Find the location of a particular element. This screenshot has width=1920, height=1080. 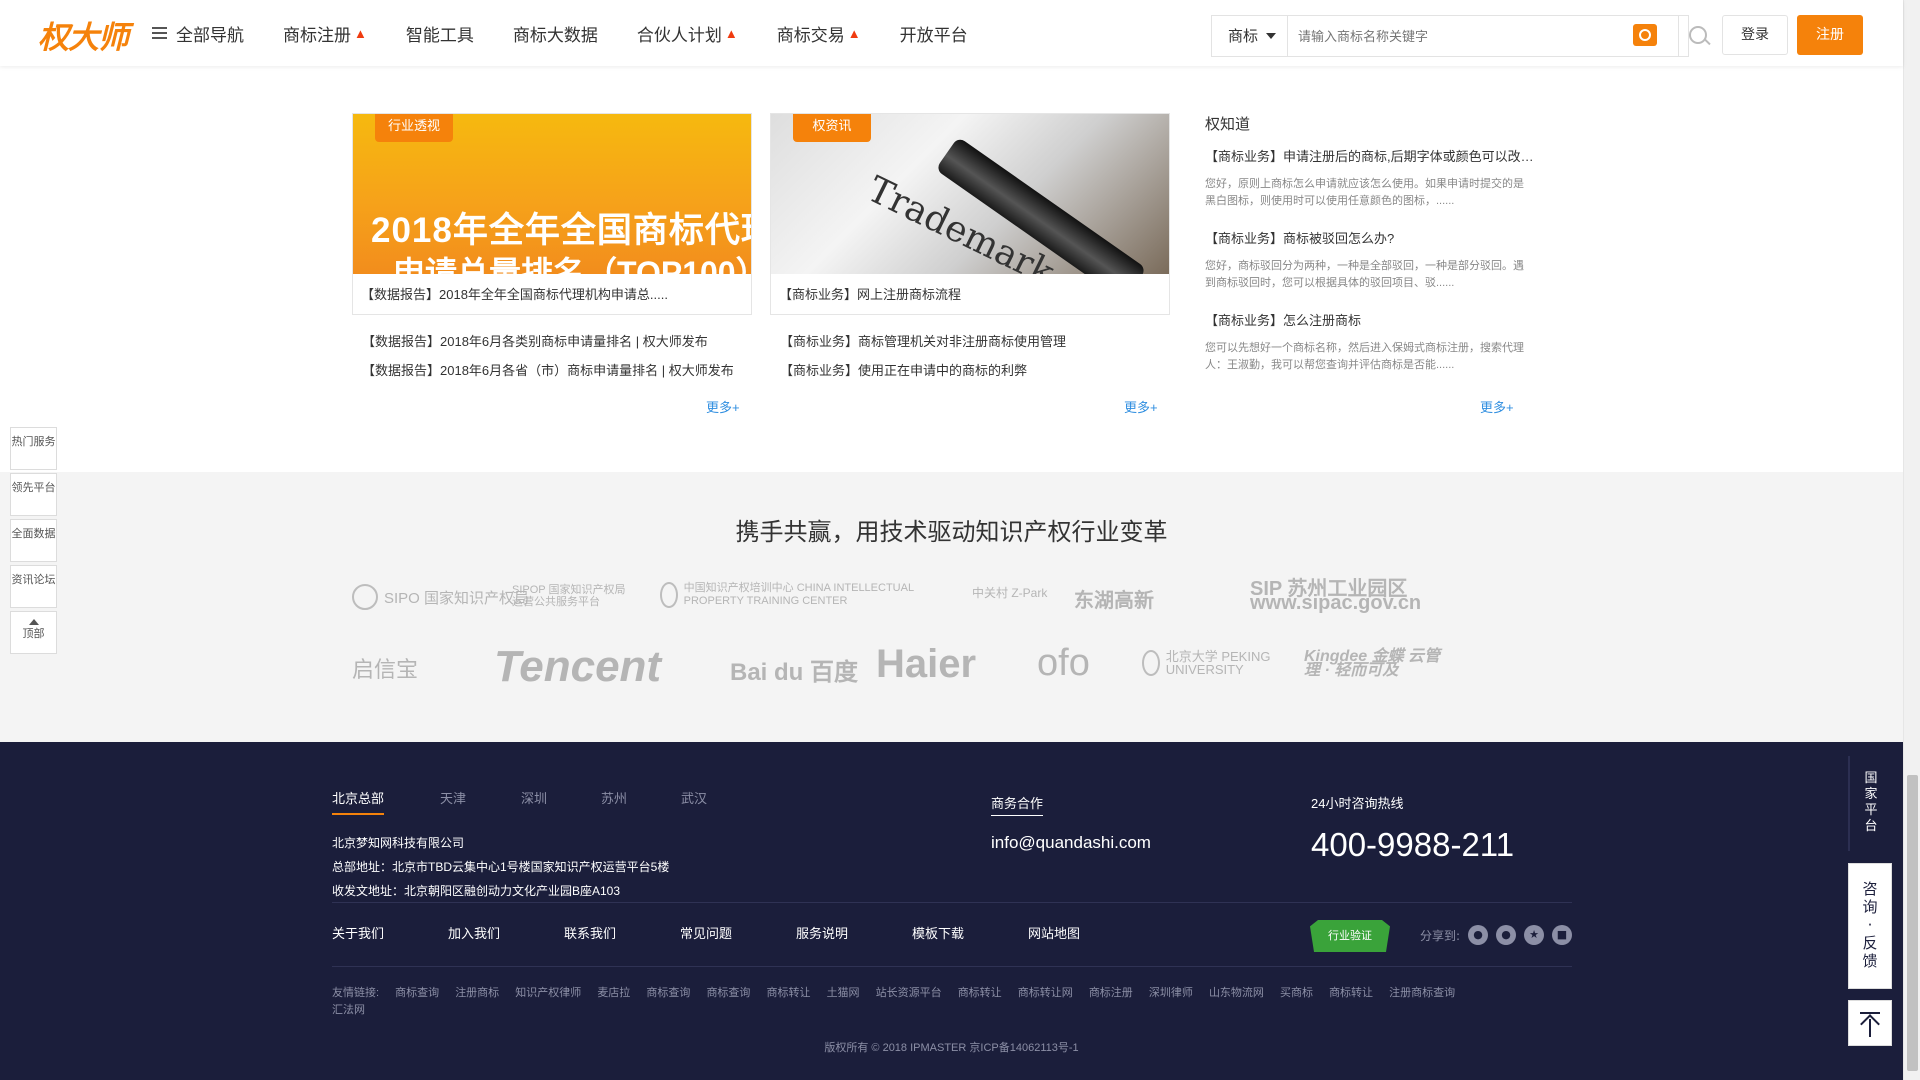

qa-more-link: 更多+ is located at coordinates (1497, 406).